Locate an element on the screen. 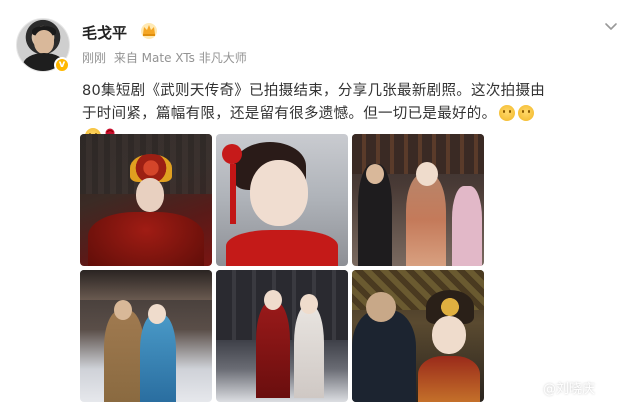 The height and width of the screenshot is (406, 633). chevron-down-icon is located at coordinates (611, 26).